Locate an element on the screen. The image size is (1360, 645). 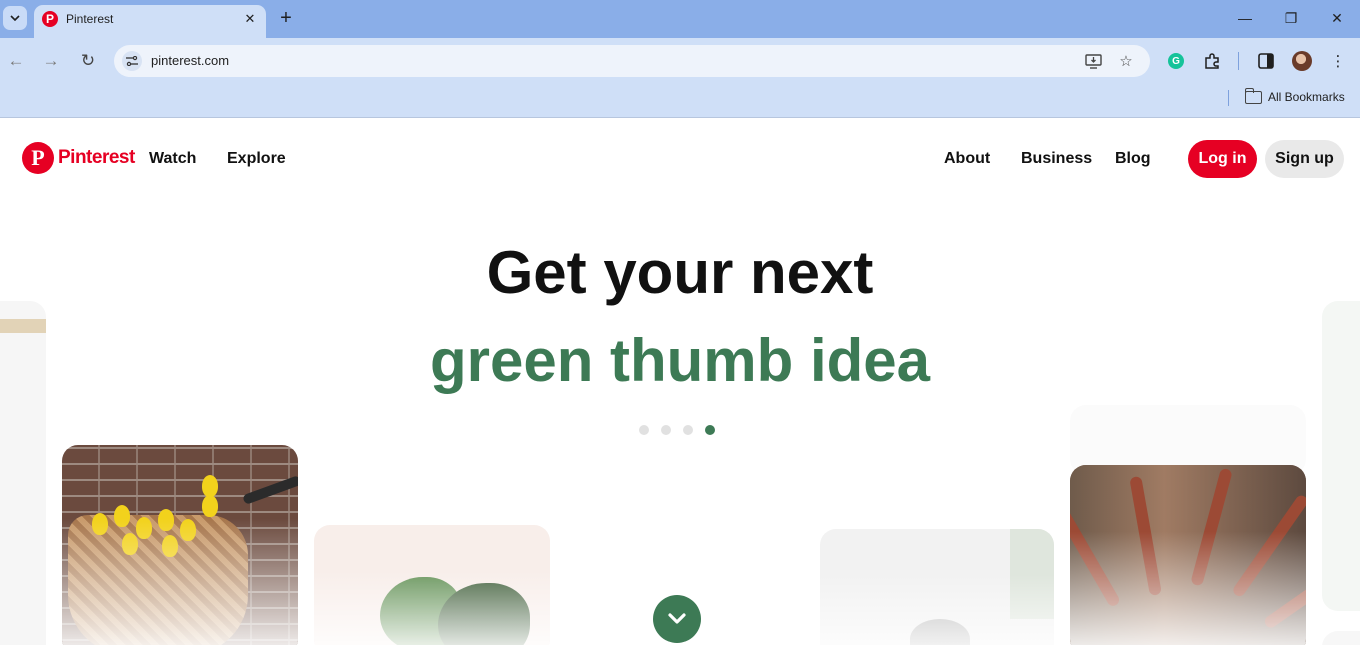
pin-image-monstera is located at coordinates (432, 585).